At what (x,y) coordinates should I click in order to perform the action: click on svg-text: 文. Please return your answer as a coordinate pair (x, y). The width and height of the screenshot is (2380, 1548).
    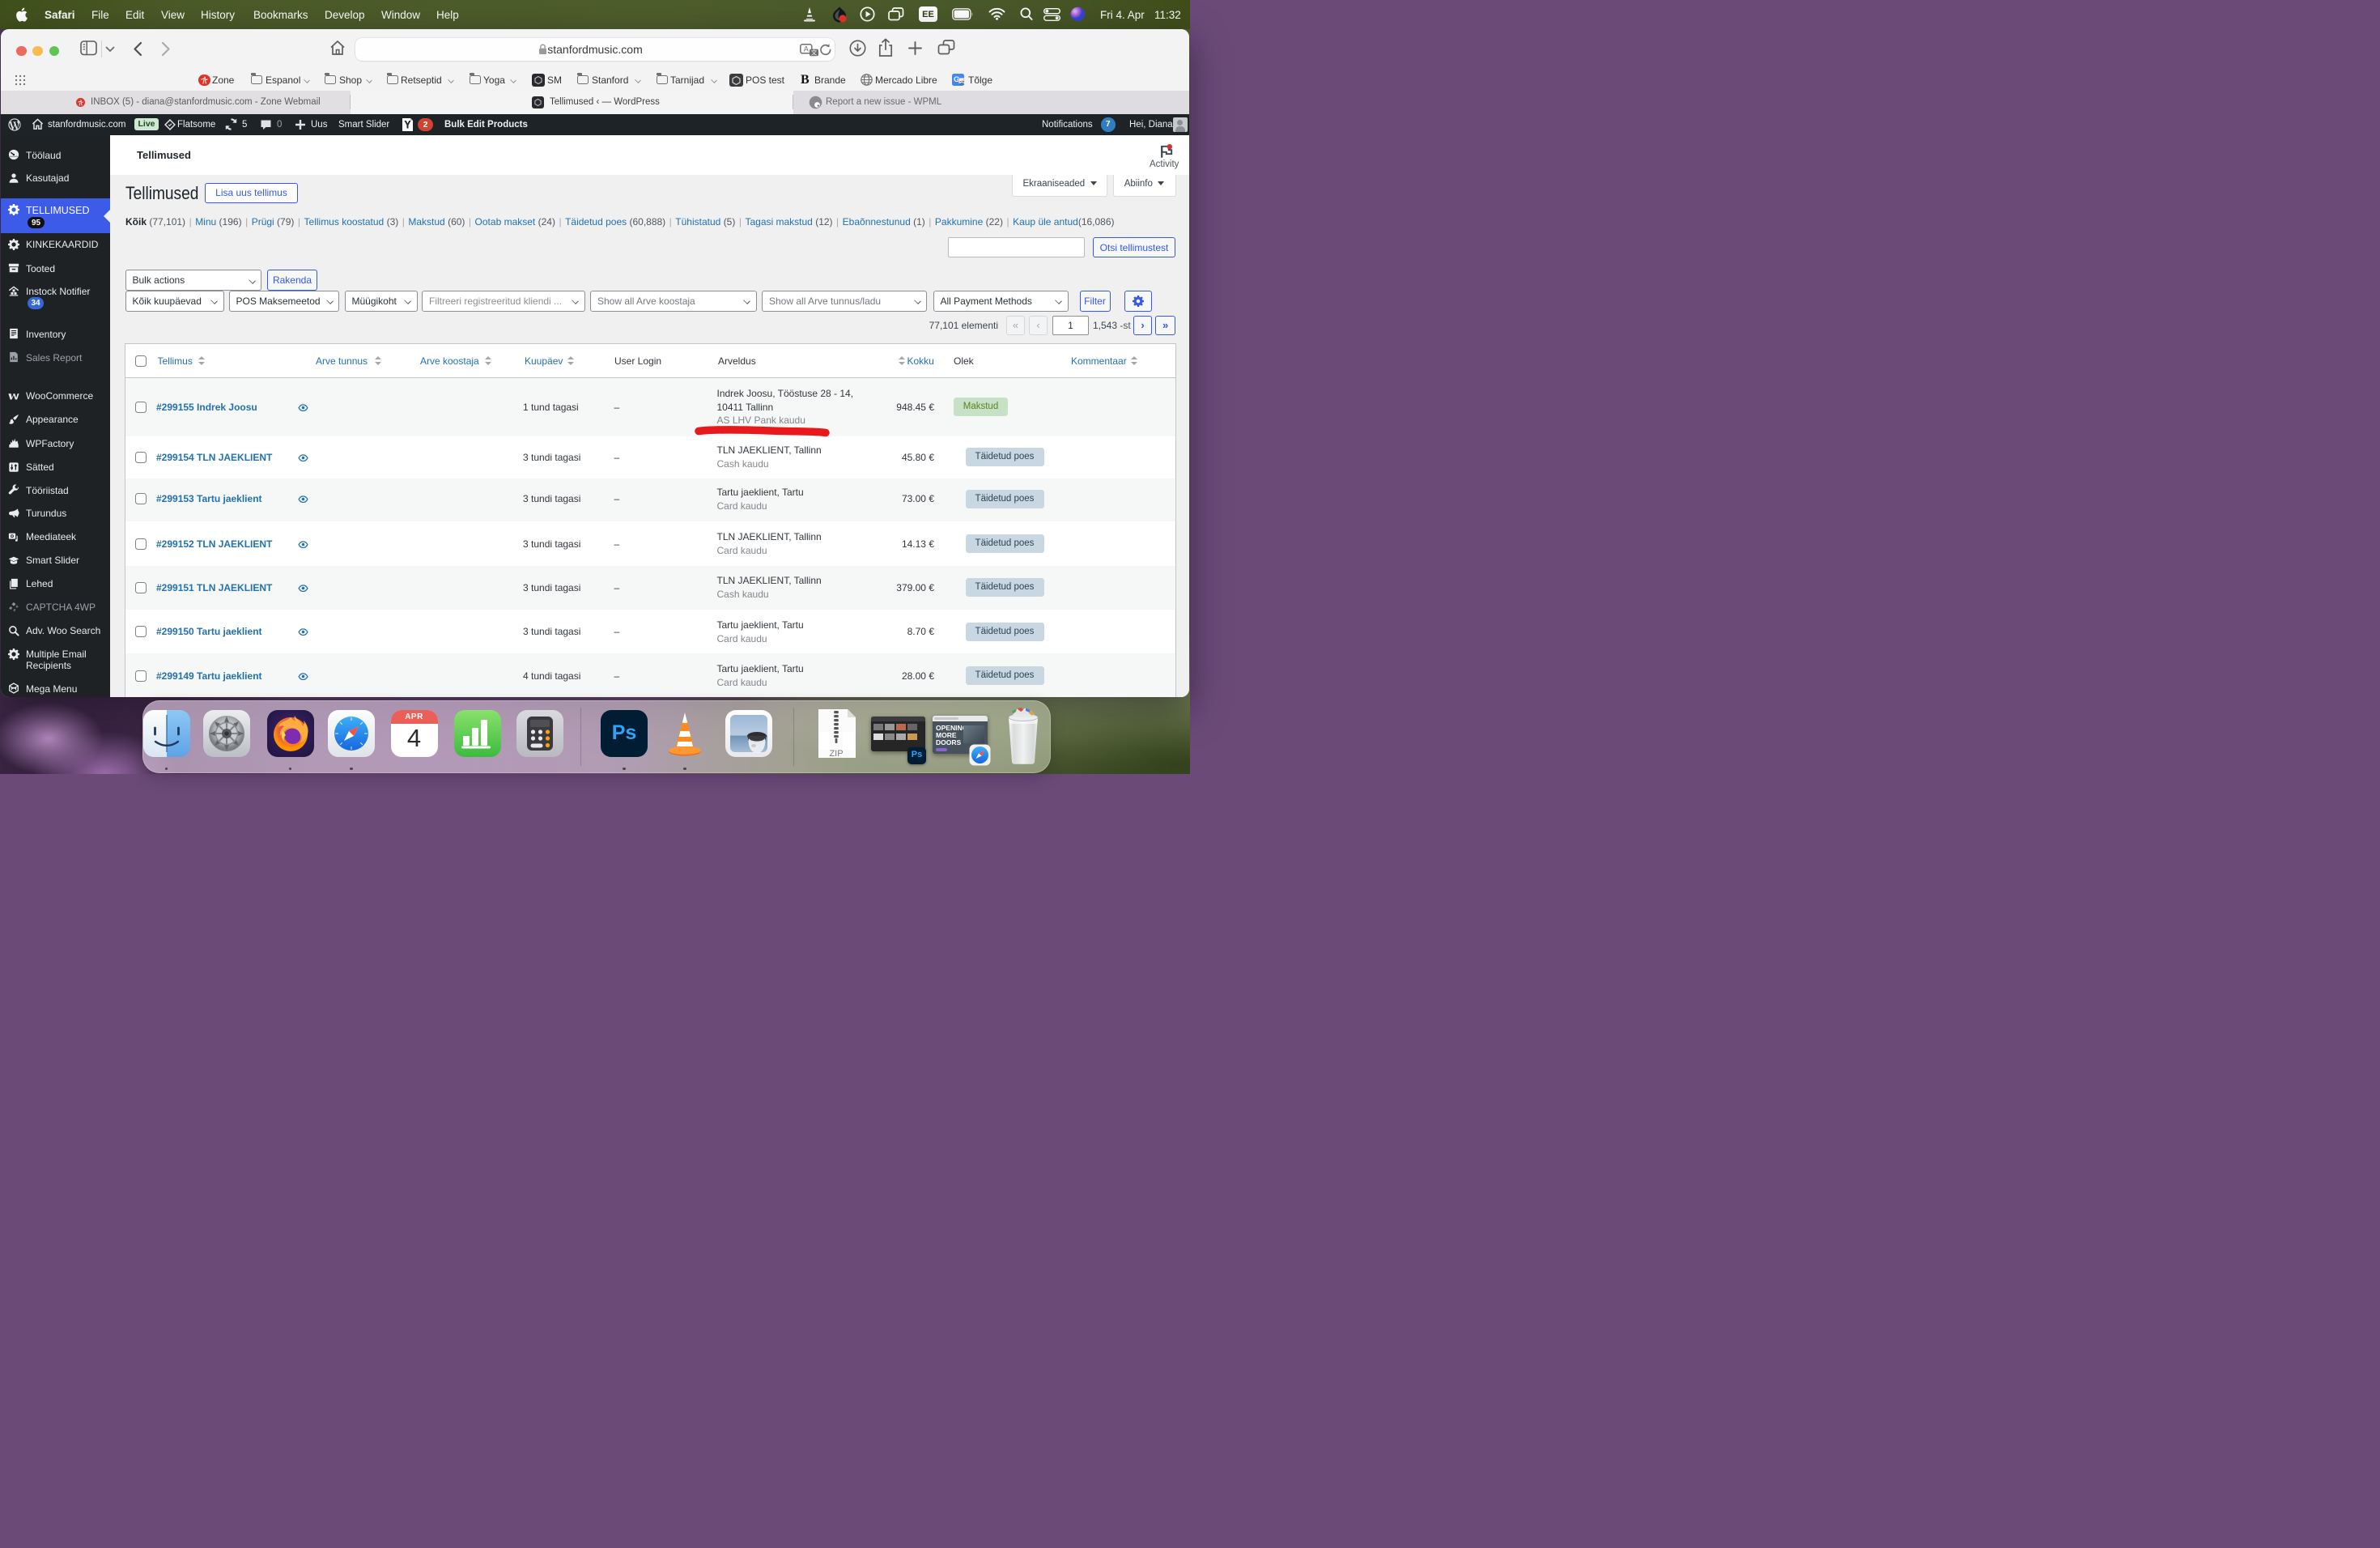
    Looking at the image, I should click on (815, 52).